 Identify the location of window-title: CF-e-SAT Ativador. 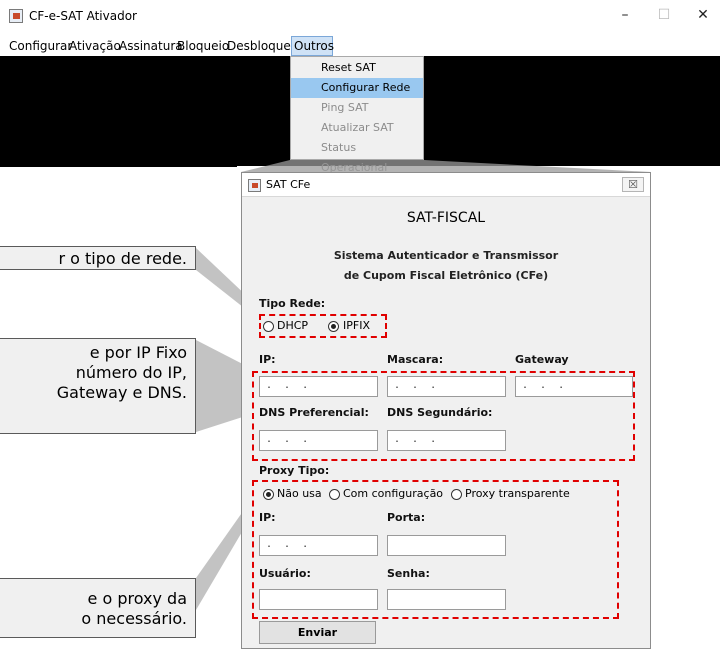
(83, 16).